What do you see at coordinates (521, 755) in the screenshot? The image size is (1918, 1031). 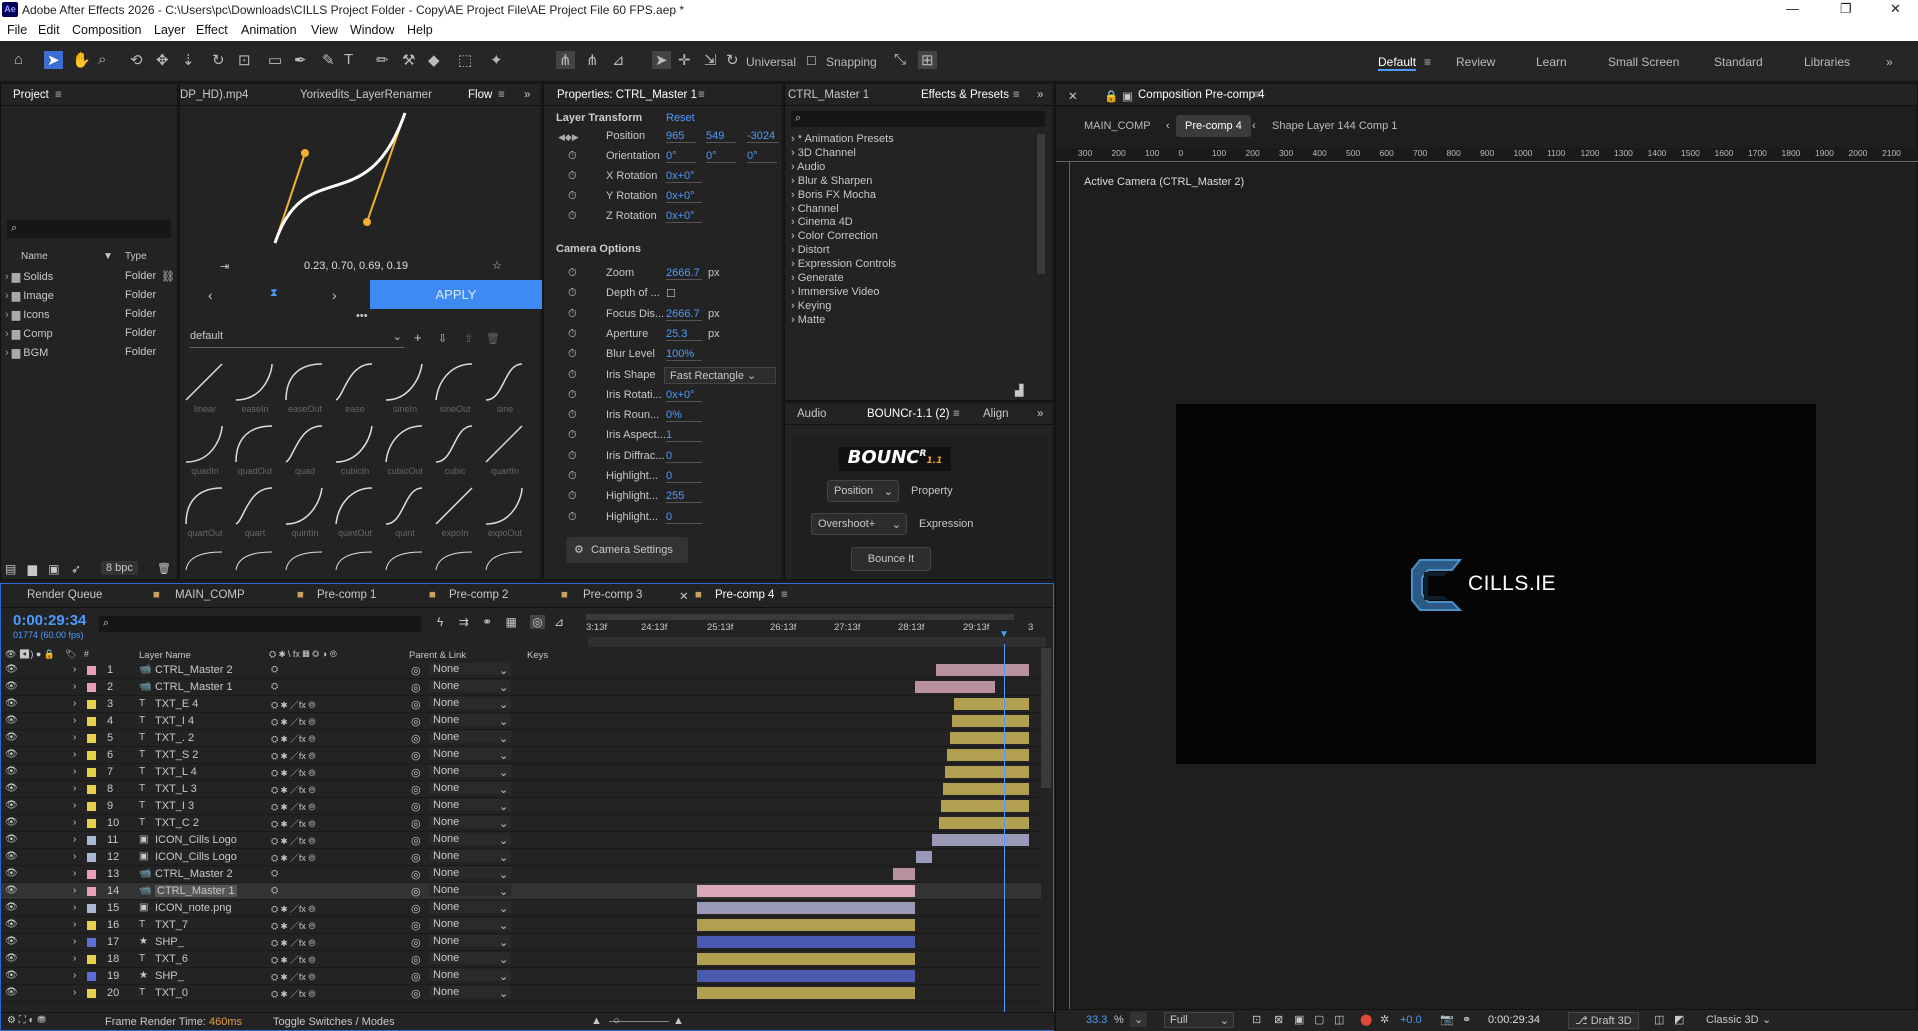 I see `layer-row: 👁 › 6 T TXT_S 2 ⛭ ✱ ／fx ⦾ ◎ None ⌄` at bounding box center [521, 755].